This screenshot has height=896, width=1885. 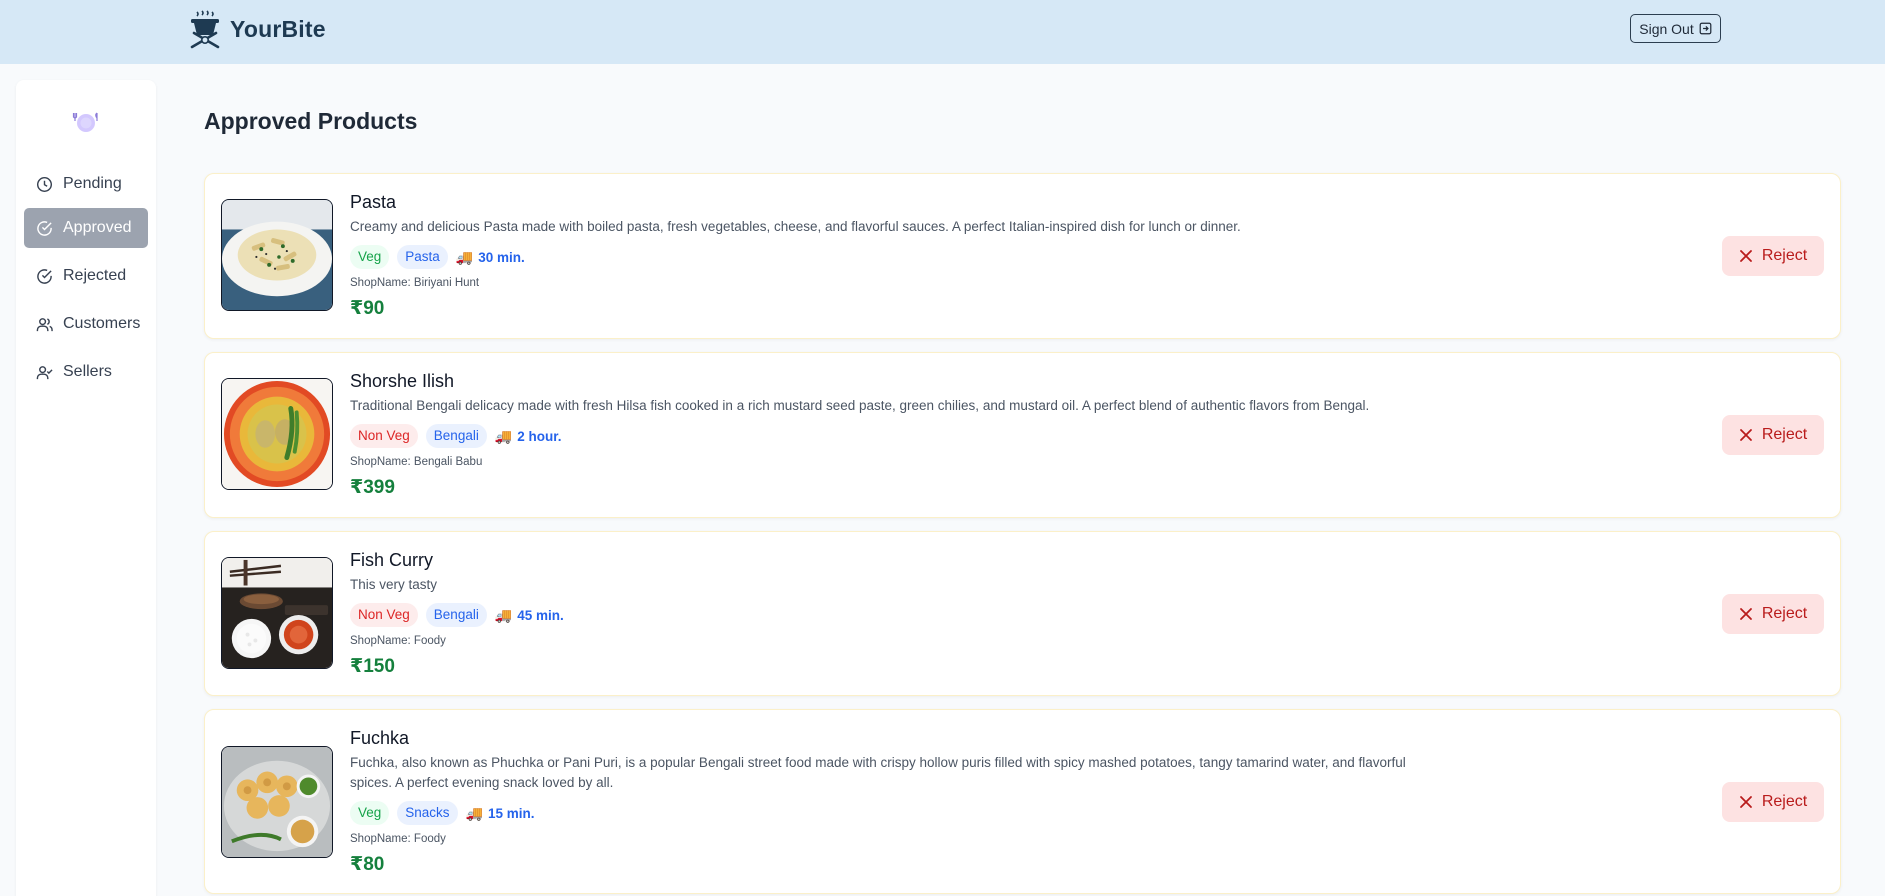 I want to click on delivery-time-value: 2 hour., so click(x=539, y=436).